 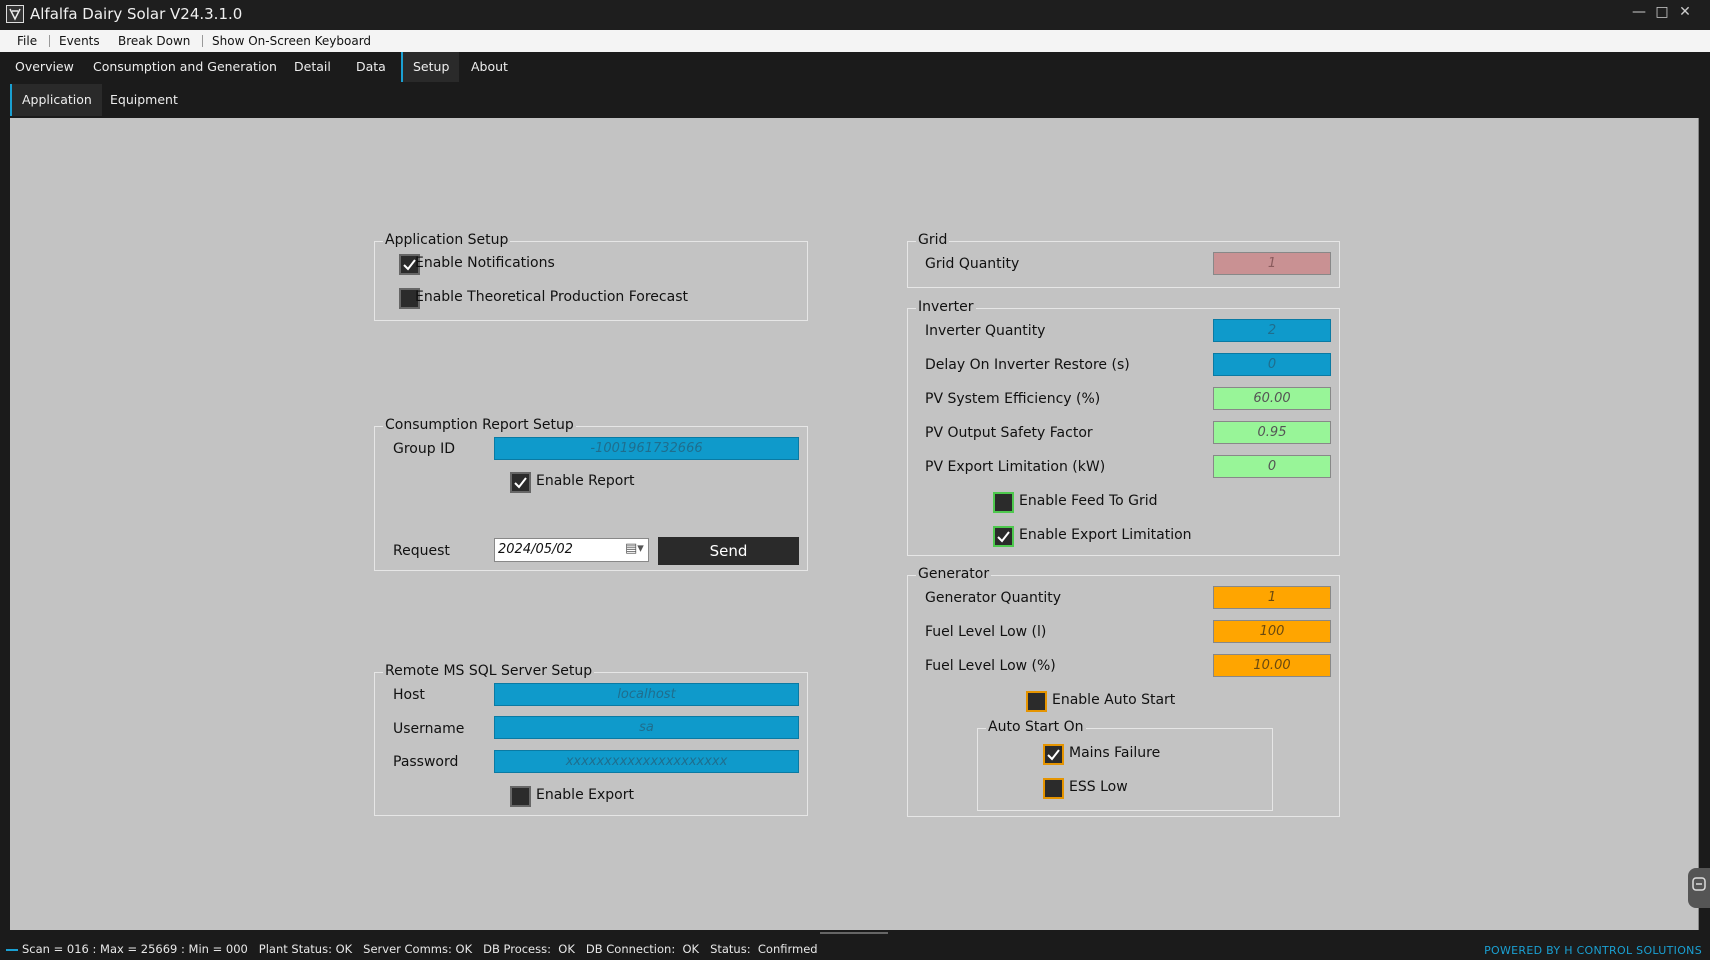 What do you see at coordinates (1272, 398) in the screenshot?
I see `pv-efficiency-input: 60.00` at bounding box center [1272, 398].